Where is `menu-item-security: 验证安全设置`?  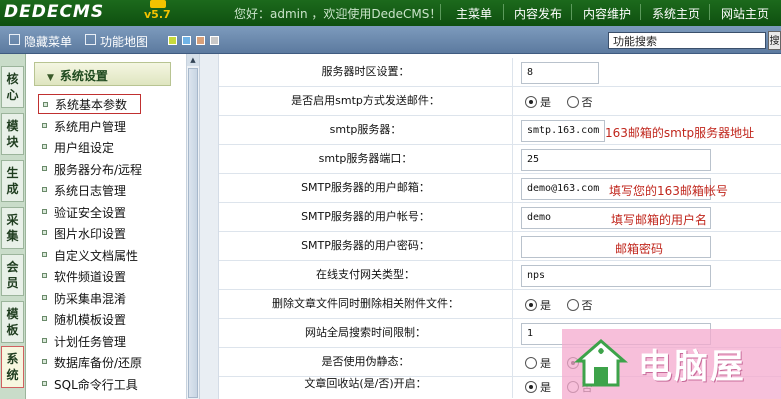 menu-item-security: 验证安全设置 is located at coordinates (111, 212).